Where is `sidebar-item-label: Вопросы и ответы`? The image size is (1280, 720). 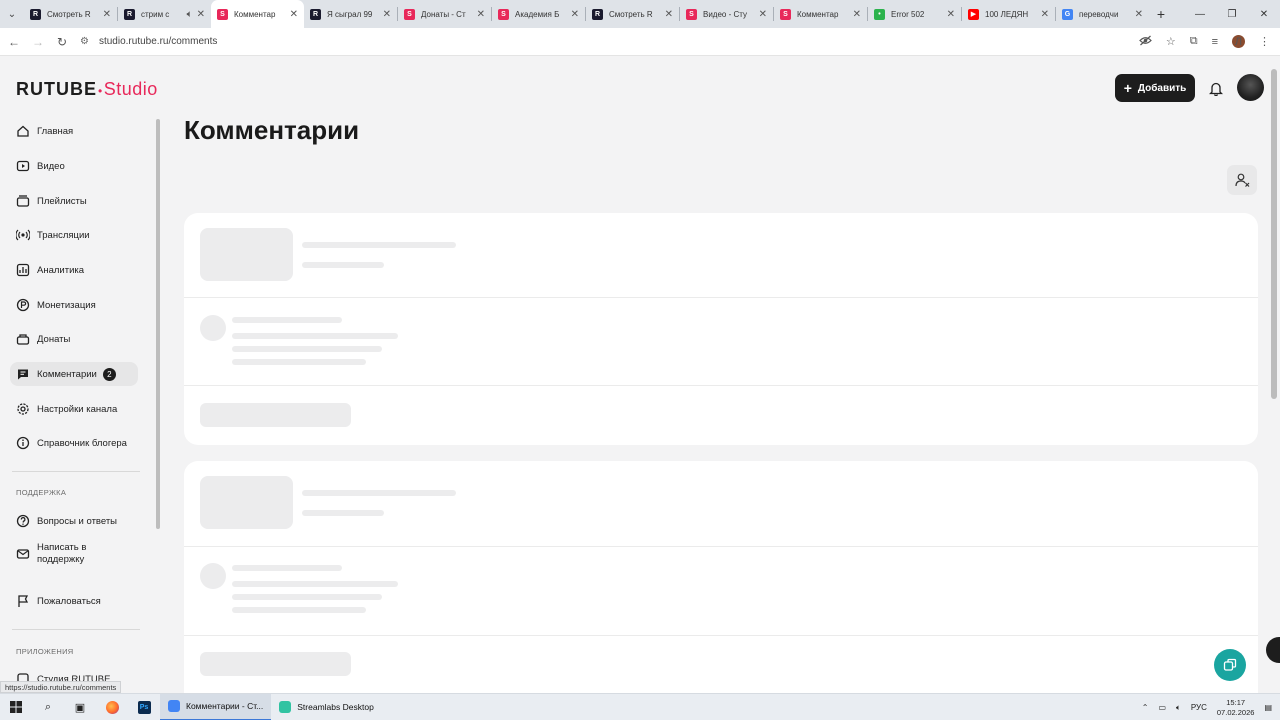 sidebar-item-label: Вопросы и ответы is located at coordinates (77, 521).